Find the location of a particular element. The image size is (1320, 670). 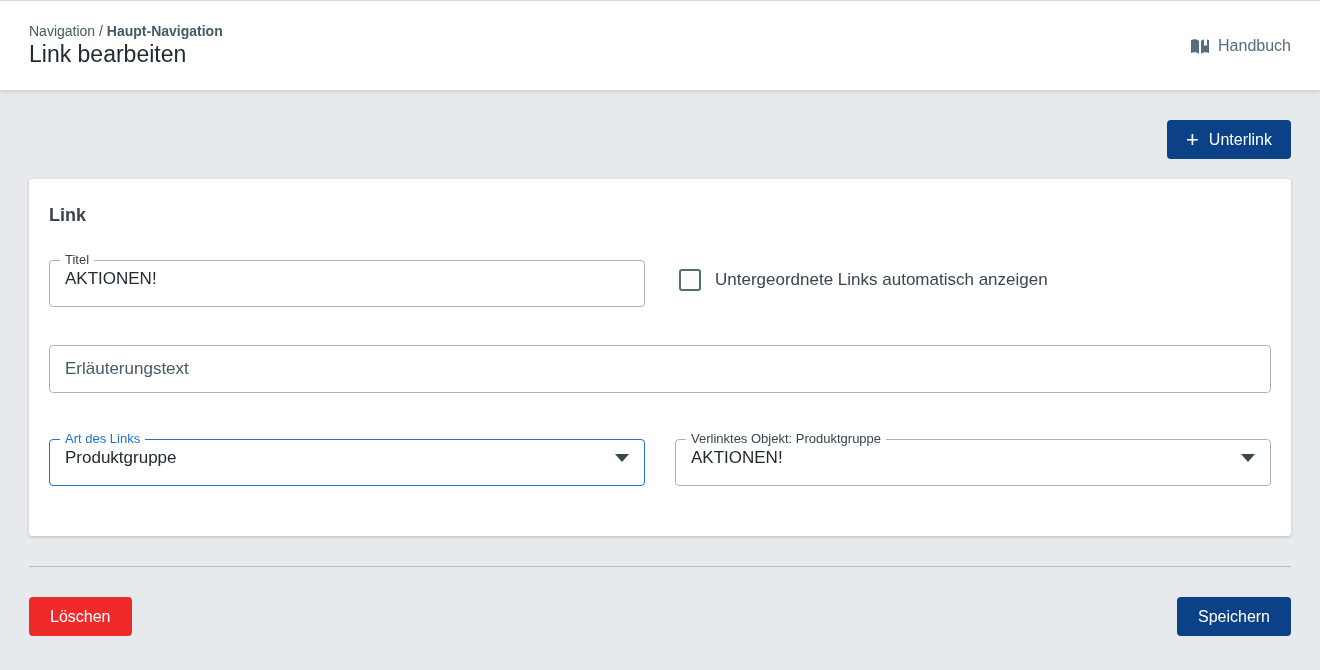

card-title: Link is located at coordinates (68, 215).